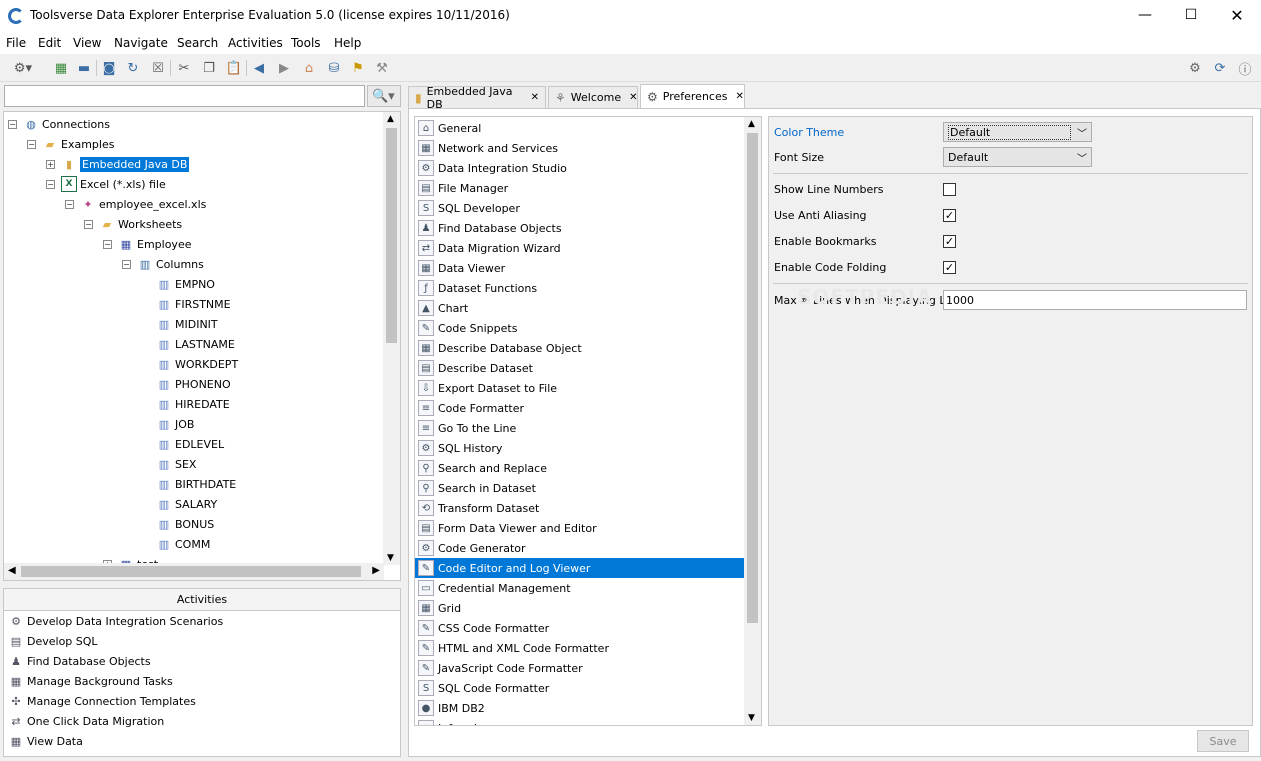 The height and width of the screenshot is (761, 1261). What do you see at coordinates (184, 96) in the screenshot?
I see `tree-search-input` at bounding box center [184, 96].